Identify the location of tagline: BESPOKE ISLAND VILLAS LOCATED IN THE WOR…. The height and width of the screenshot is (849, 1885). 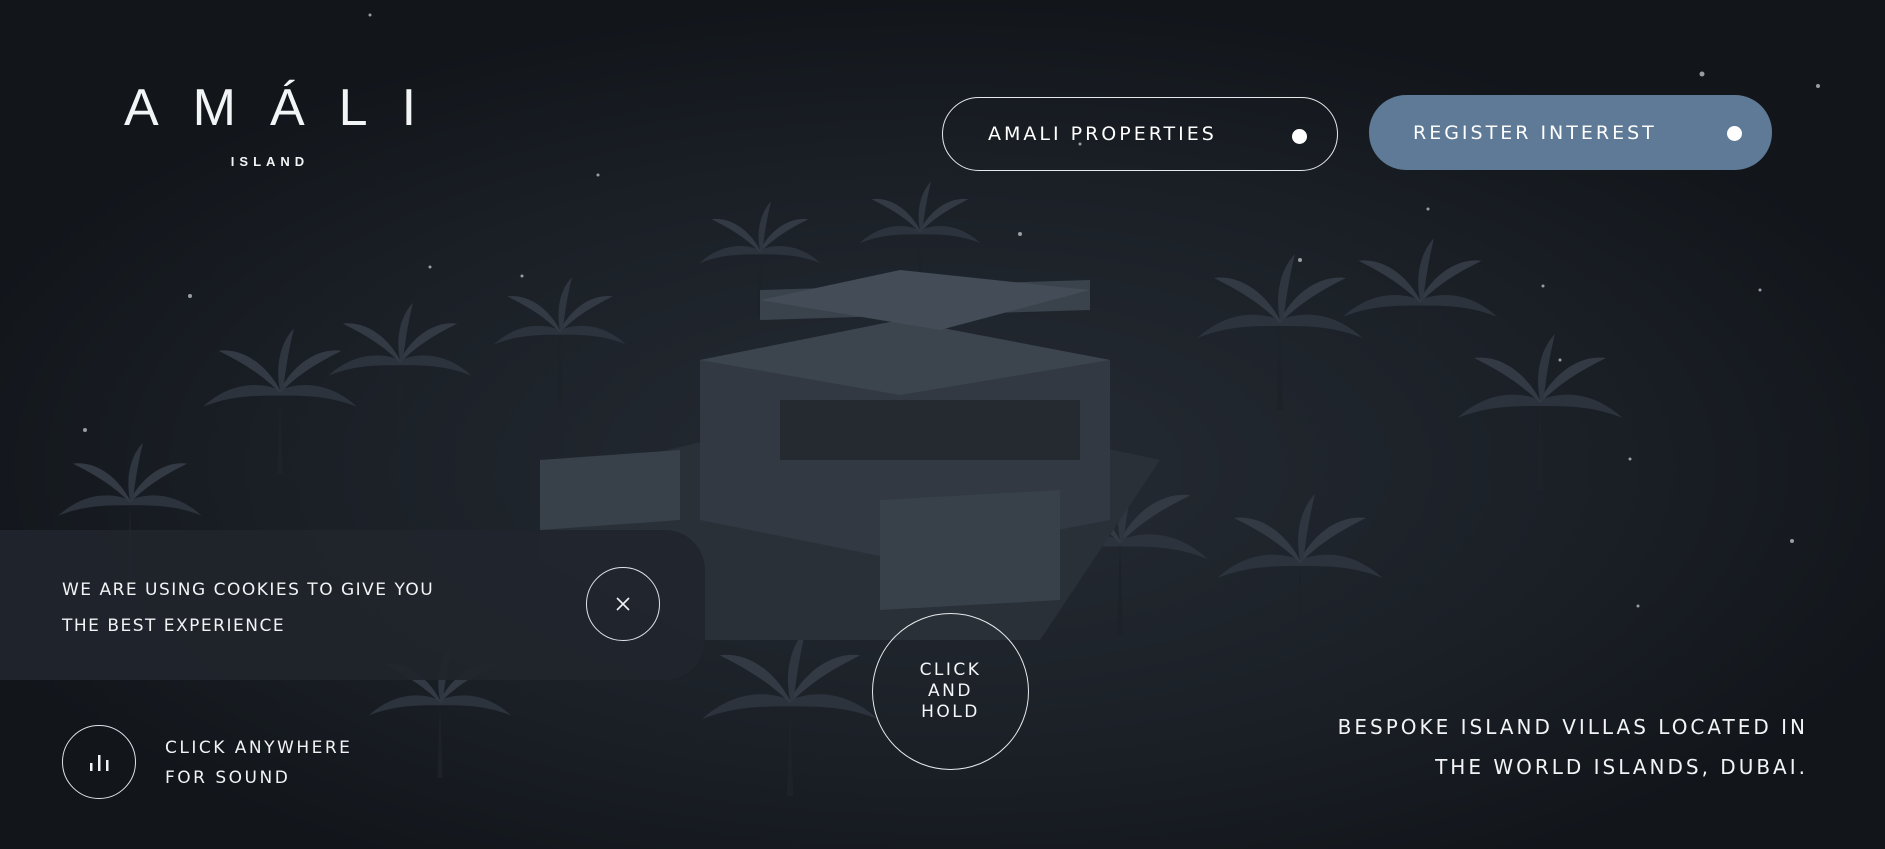
(1498, 747).